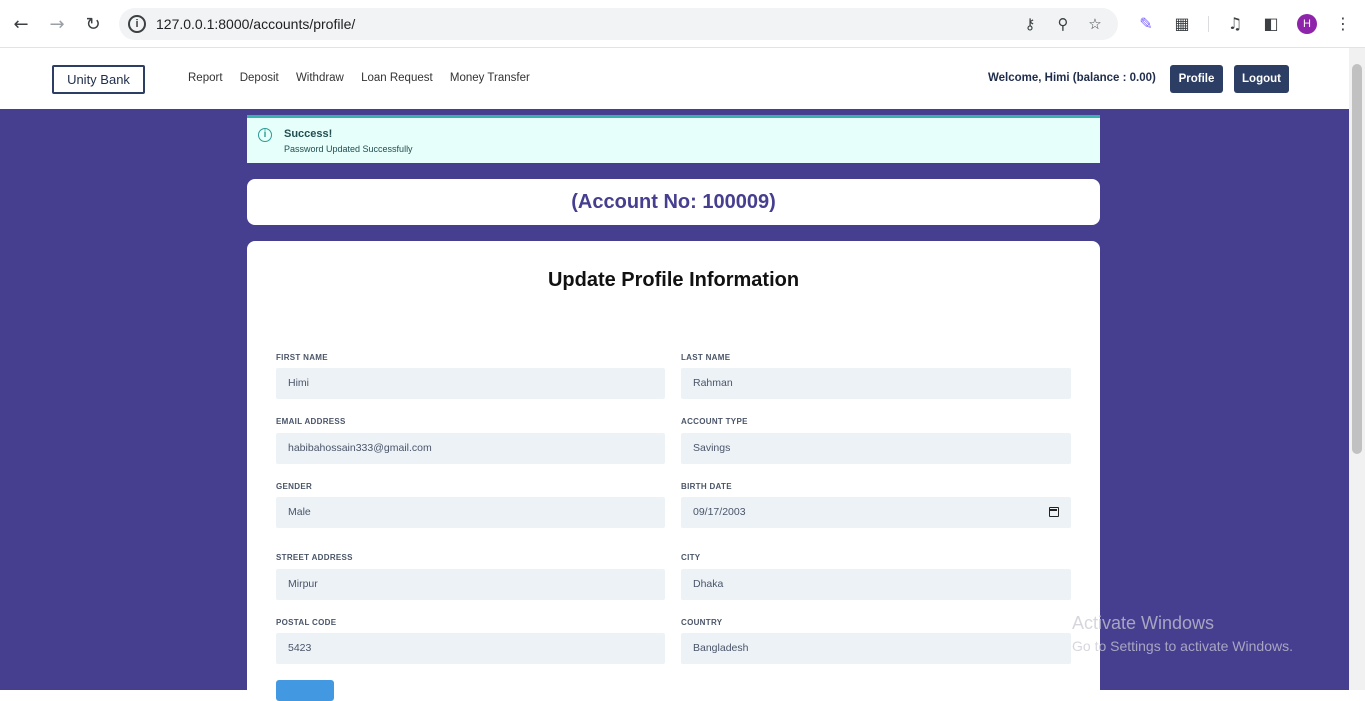  What do you see at coordinates (1196, 79) in the screenshot?
I see `profile-button: Profile` at bounding box center [1196, 79].